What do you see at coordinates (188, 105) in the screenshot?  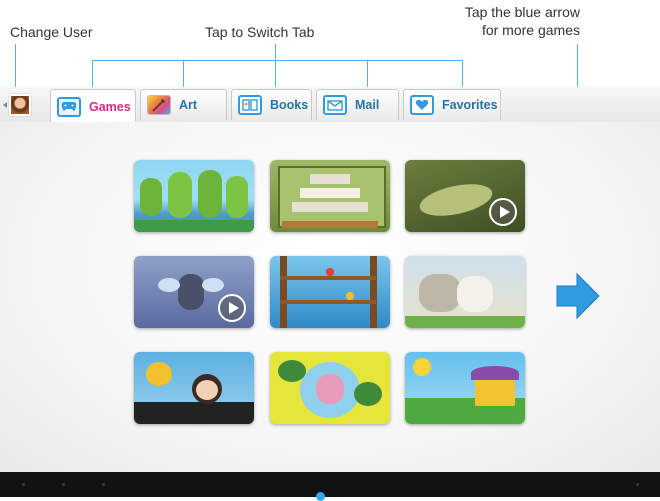 I see `tab-art-label: Art` at bounding box center [188, 105].